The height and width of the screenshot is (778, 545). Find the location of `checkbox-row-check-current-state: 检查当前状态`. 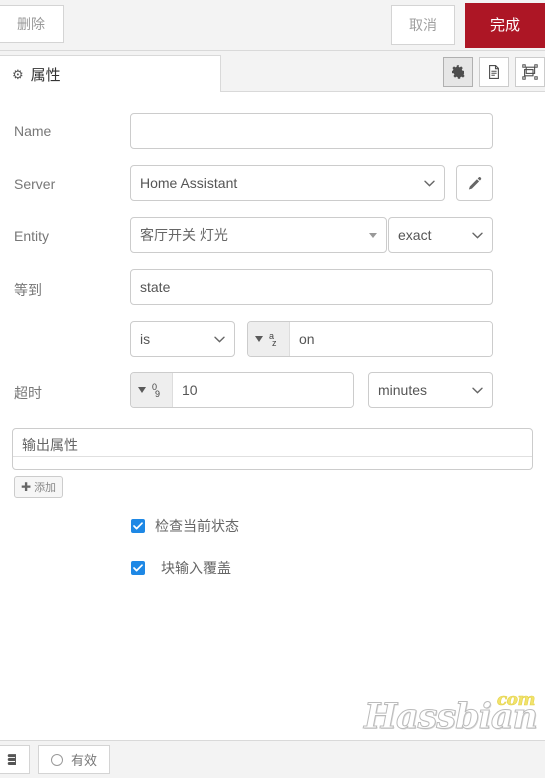

checkbox-row-check-current-state: 检查当前状态 is located at coordinates (185, 526).